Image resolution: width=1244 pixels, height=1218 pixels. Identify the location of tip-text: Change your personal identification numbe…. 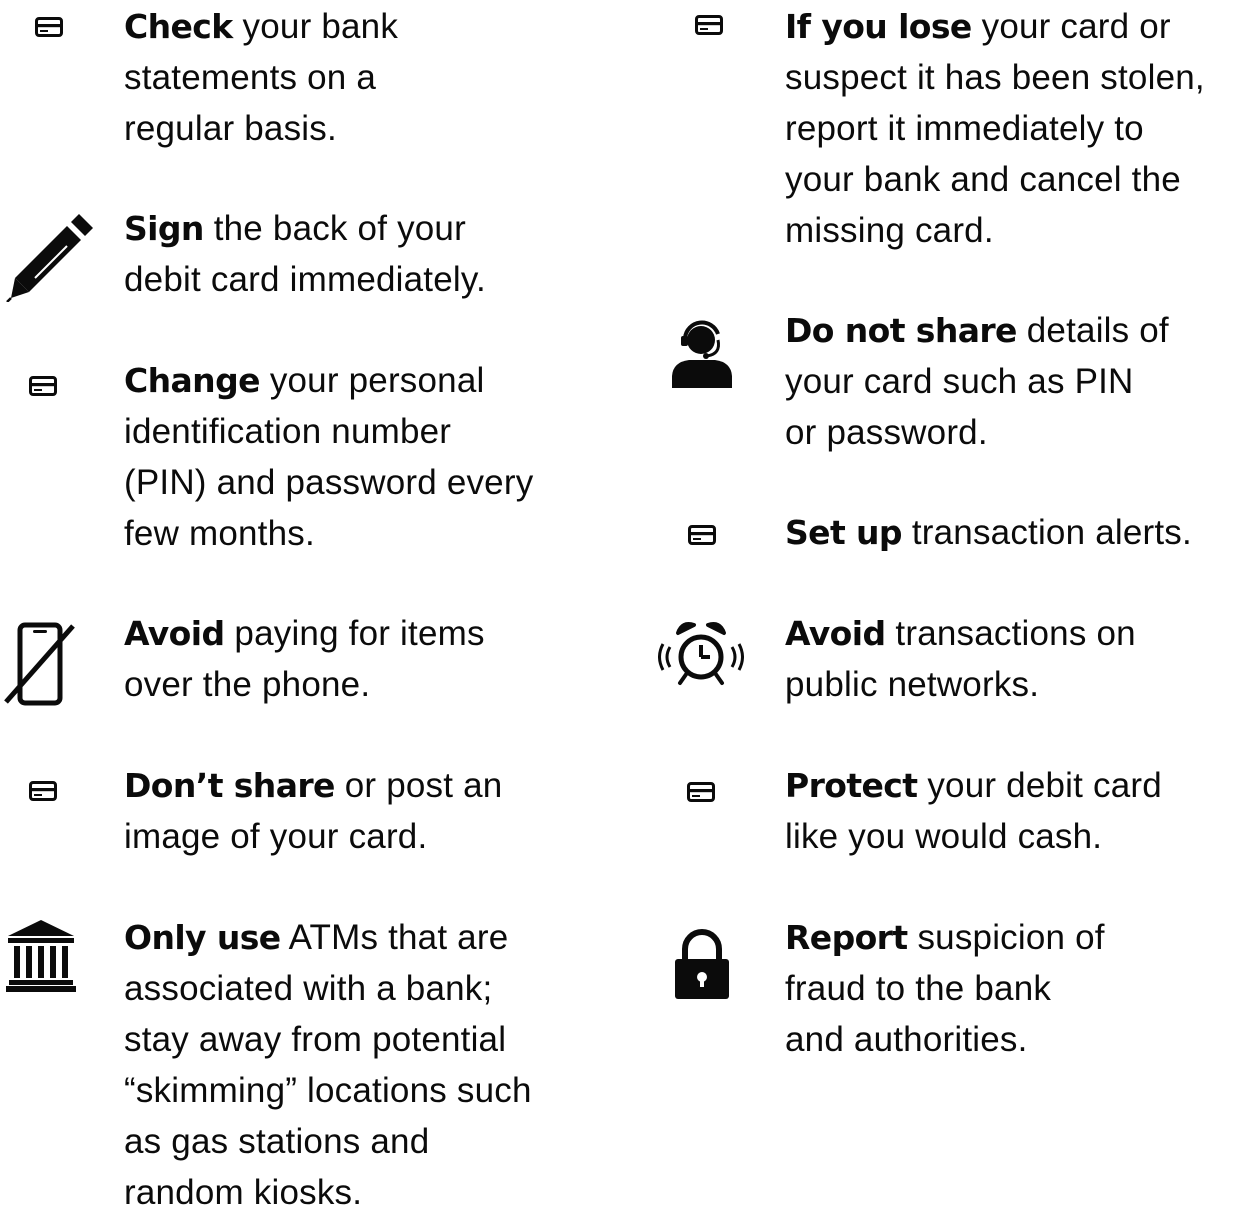
(328, 457).